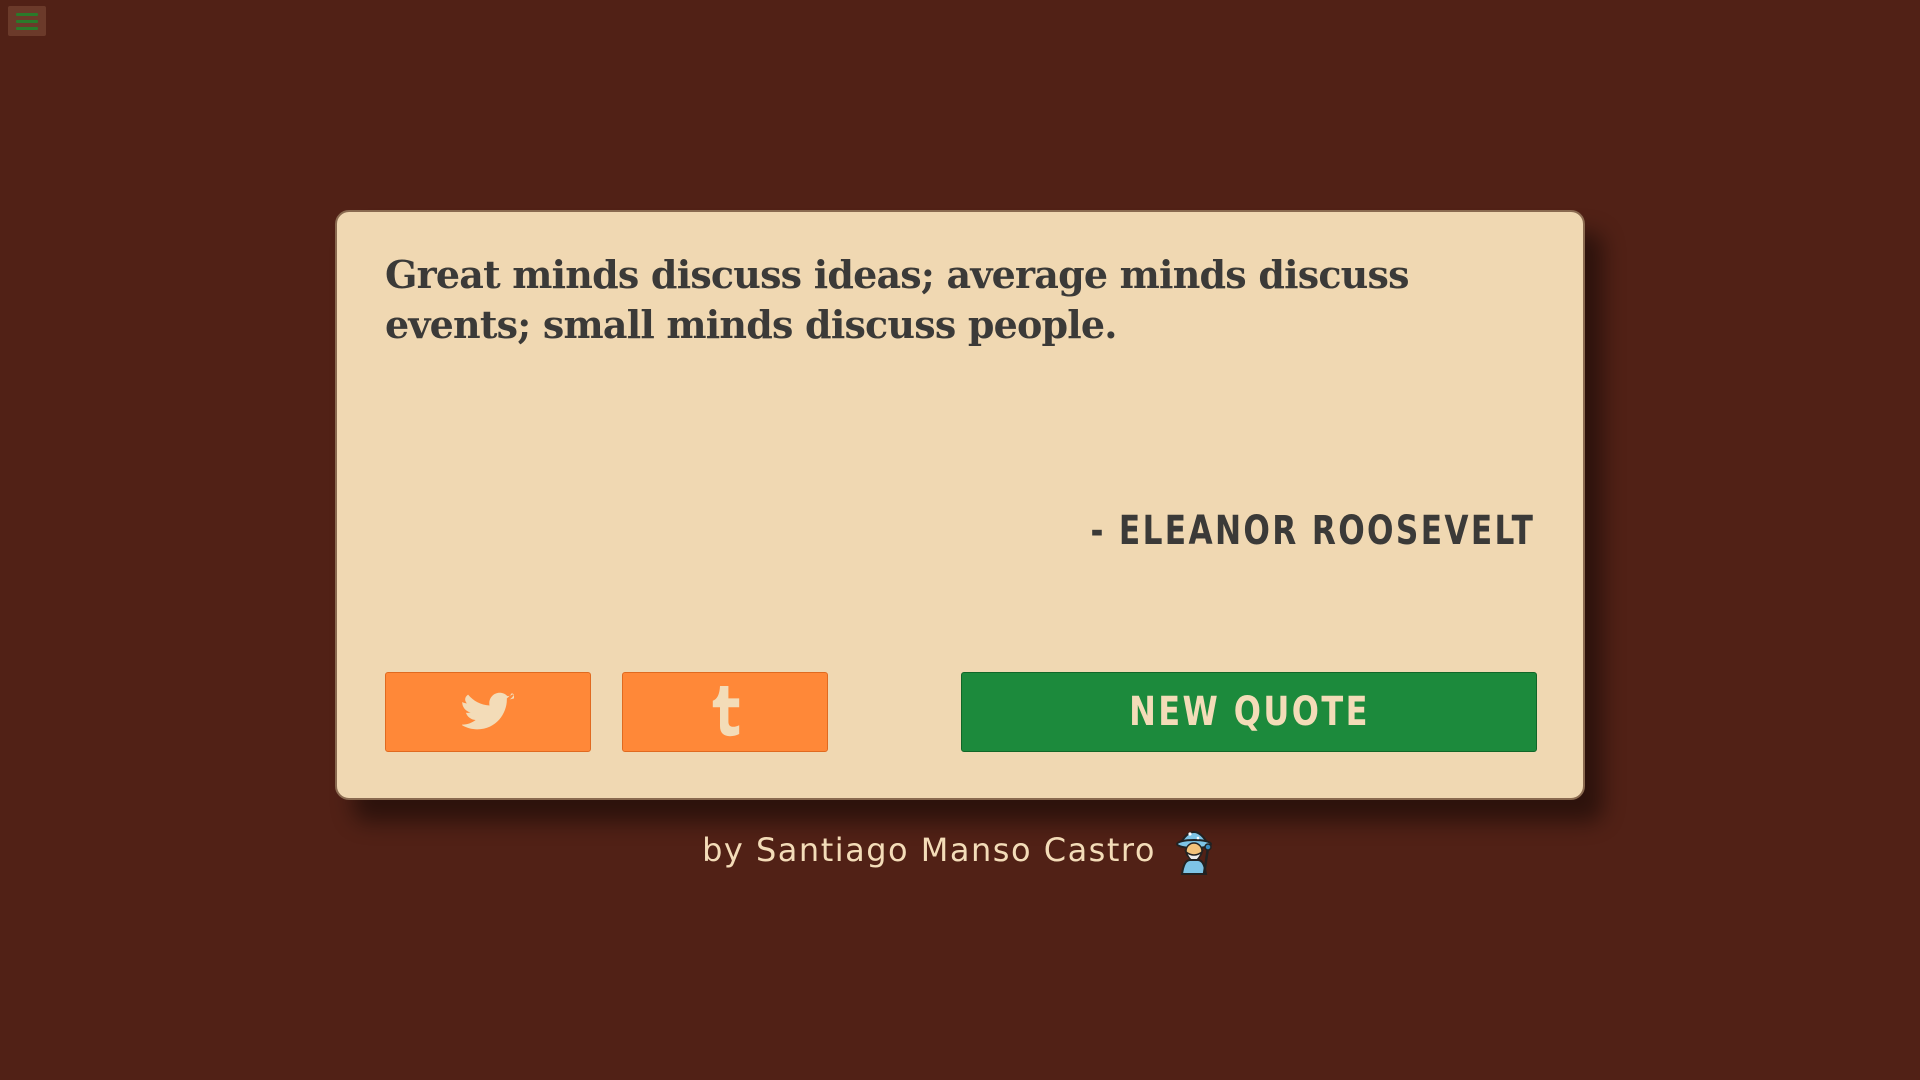  I want to click on tweet-quote-button, so click(488, 712).